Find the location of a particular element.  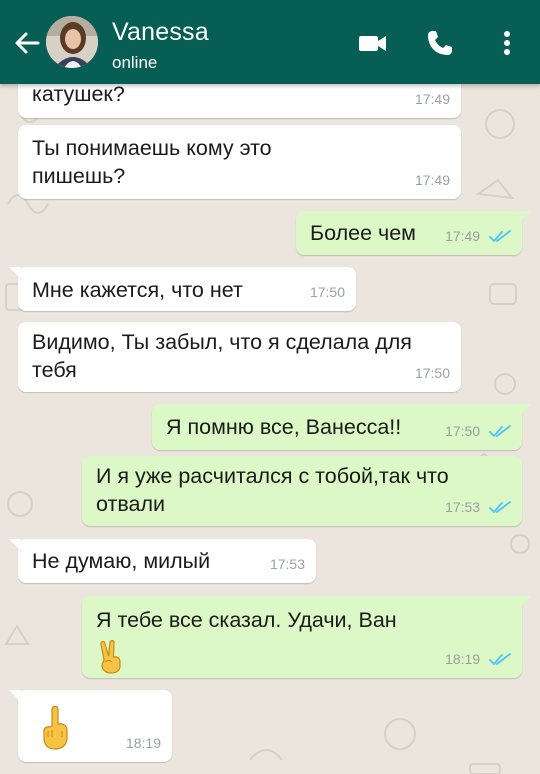

message-bubble-incoming: Мне кажется, что нет 17:50 is located at coordinates (182, 289).